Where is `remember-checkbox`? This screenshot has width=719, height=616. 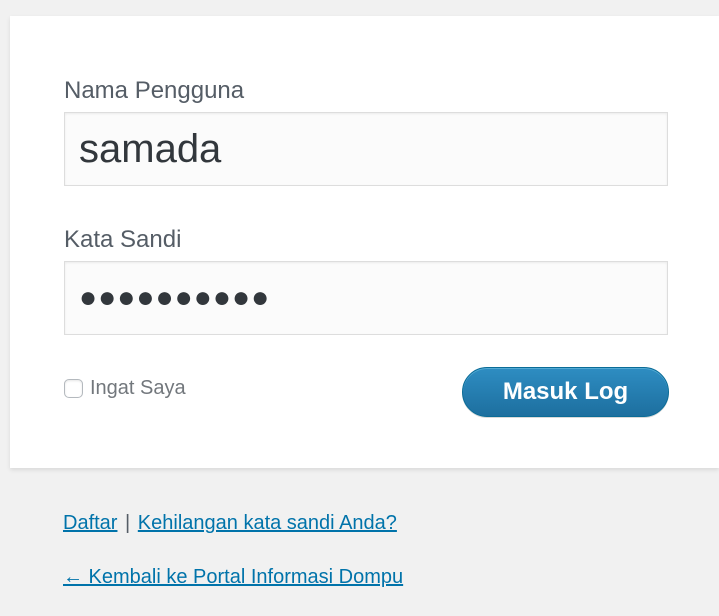
remember-checkbox is located at coordinates (73, 388).